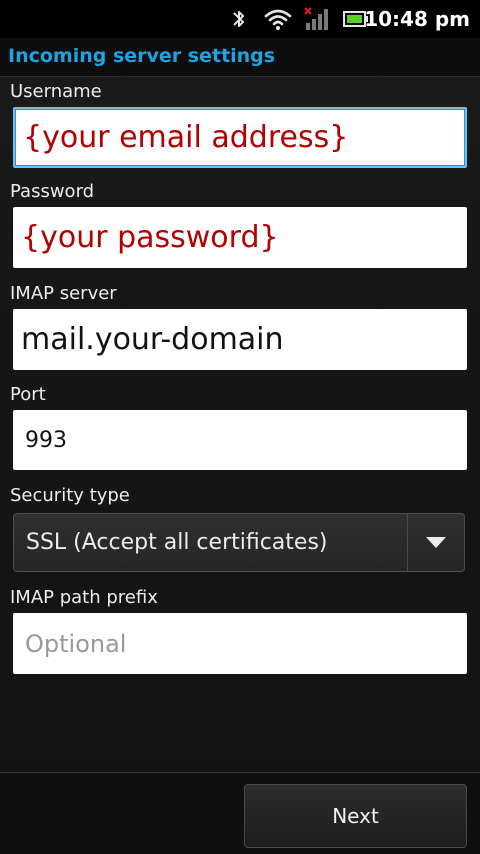  Describe the element at coordinates (84, 597) in the screenshot. I see `imap-path-prefix-label: IMAP path prefix` at that location.